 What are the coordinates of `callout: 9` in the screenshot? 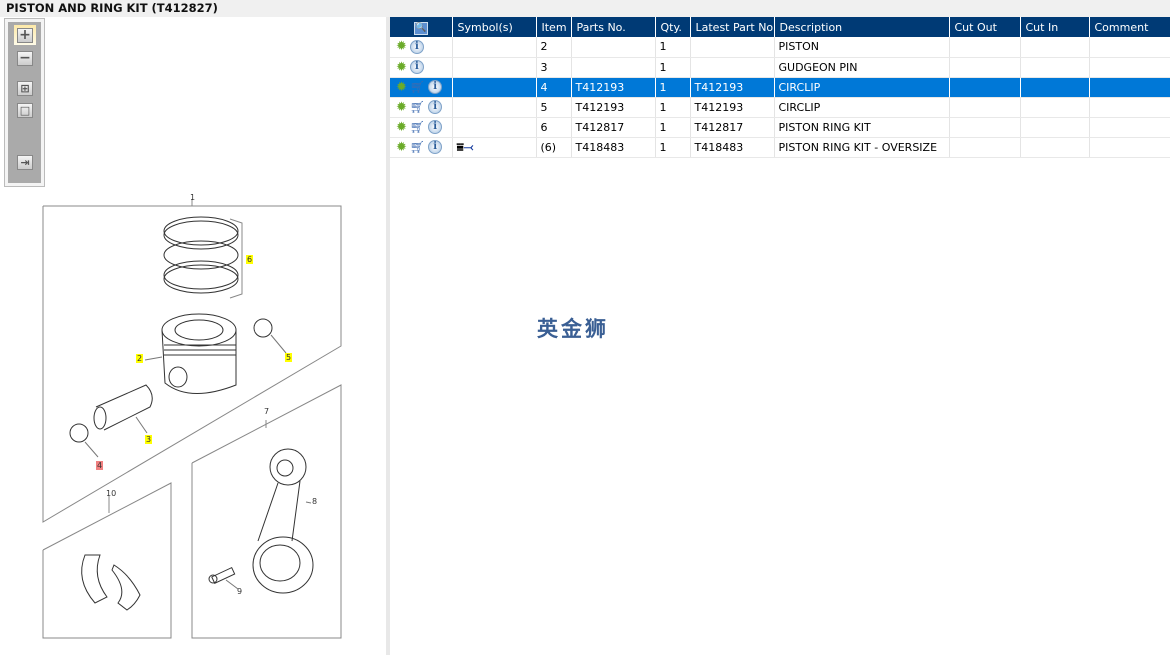 It's located at (239, 591).